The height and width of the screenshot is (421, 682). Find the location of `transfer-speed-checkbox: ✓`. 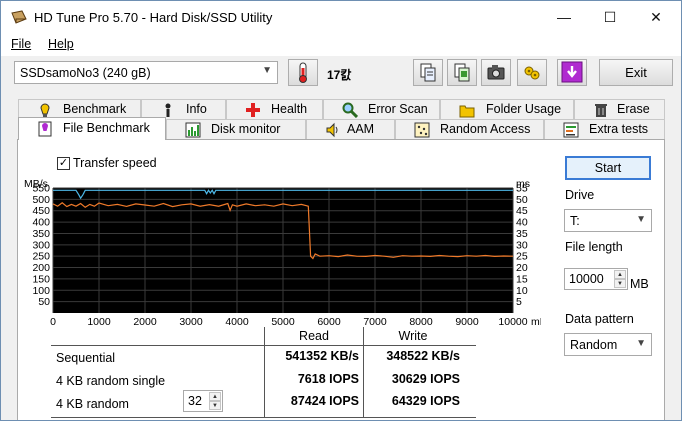

transfer-speed-checkbox: ✓ is located at coordinates (63, 163).